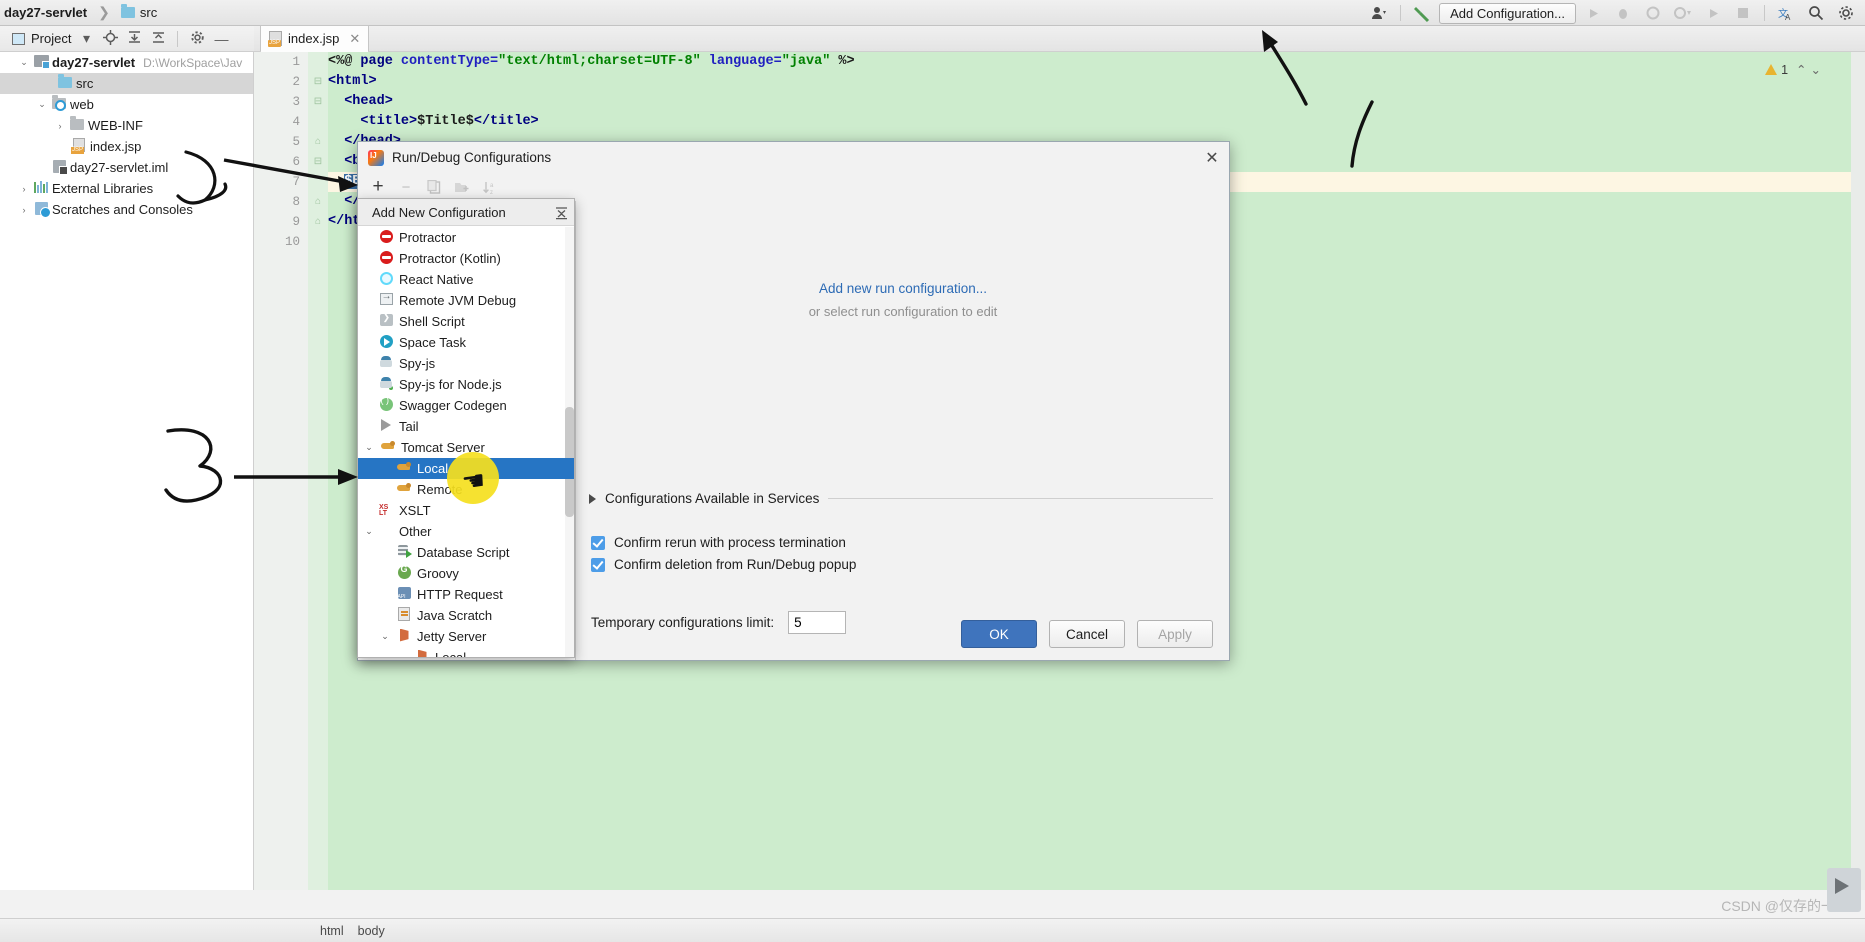  What do you see at coordinates (999, 634) in the screenshot?
I see `ok-button: OK` at bounding box center [999, 634].